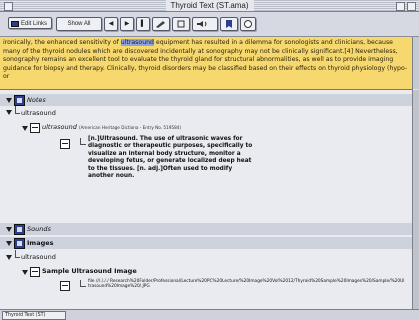 The width and height of the screenshot is (419, 320). I want to click on sample-image-label: Sample Ultrasound Image, so click(89, 271).